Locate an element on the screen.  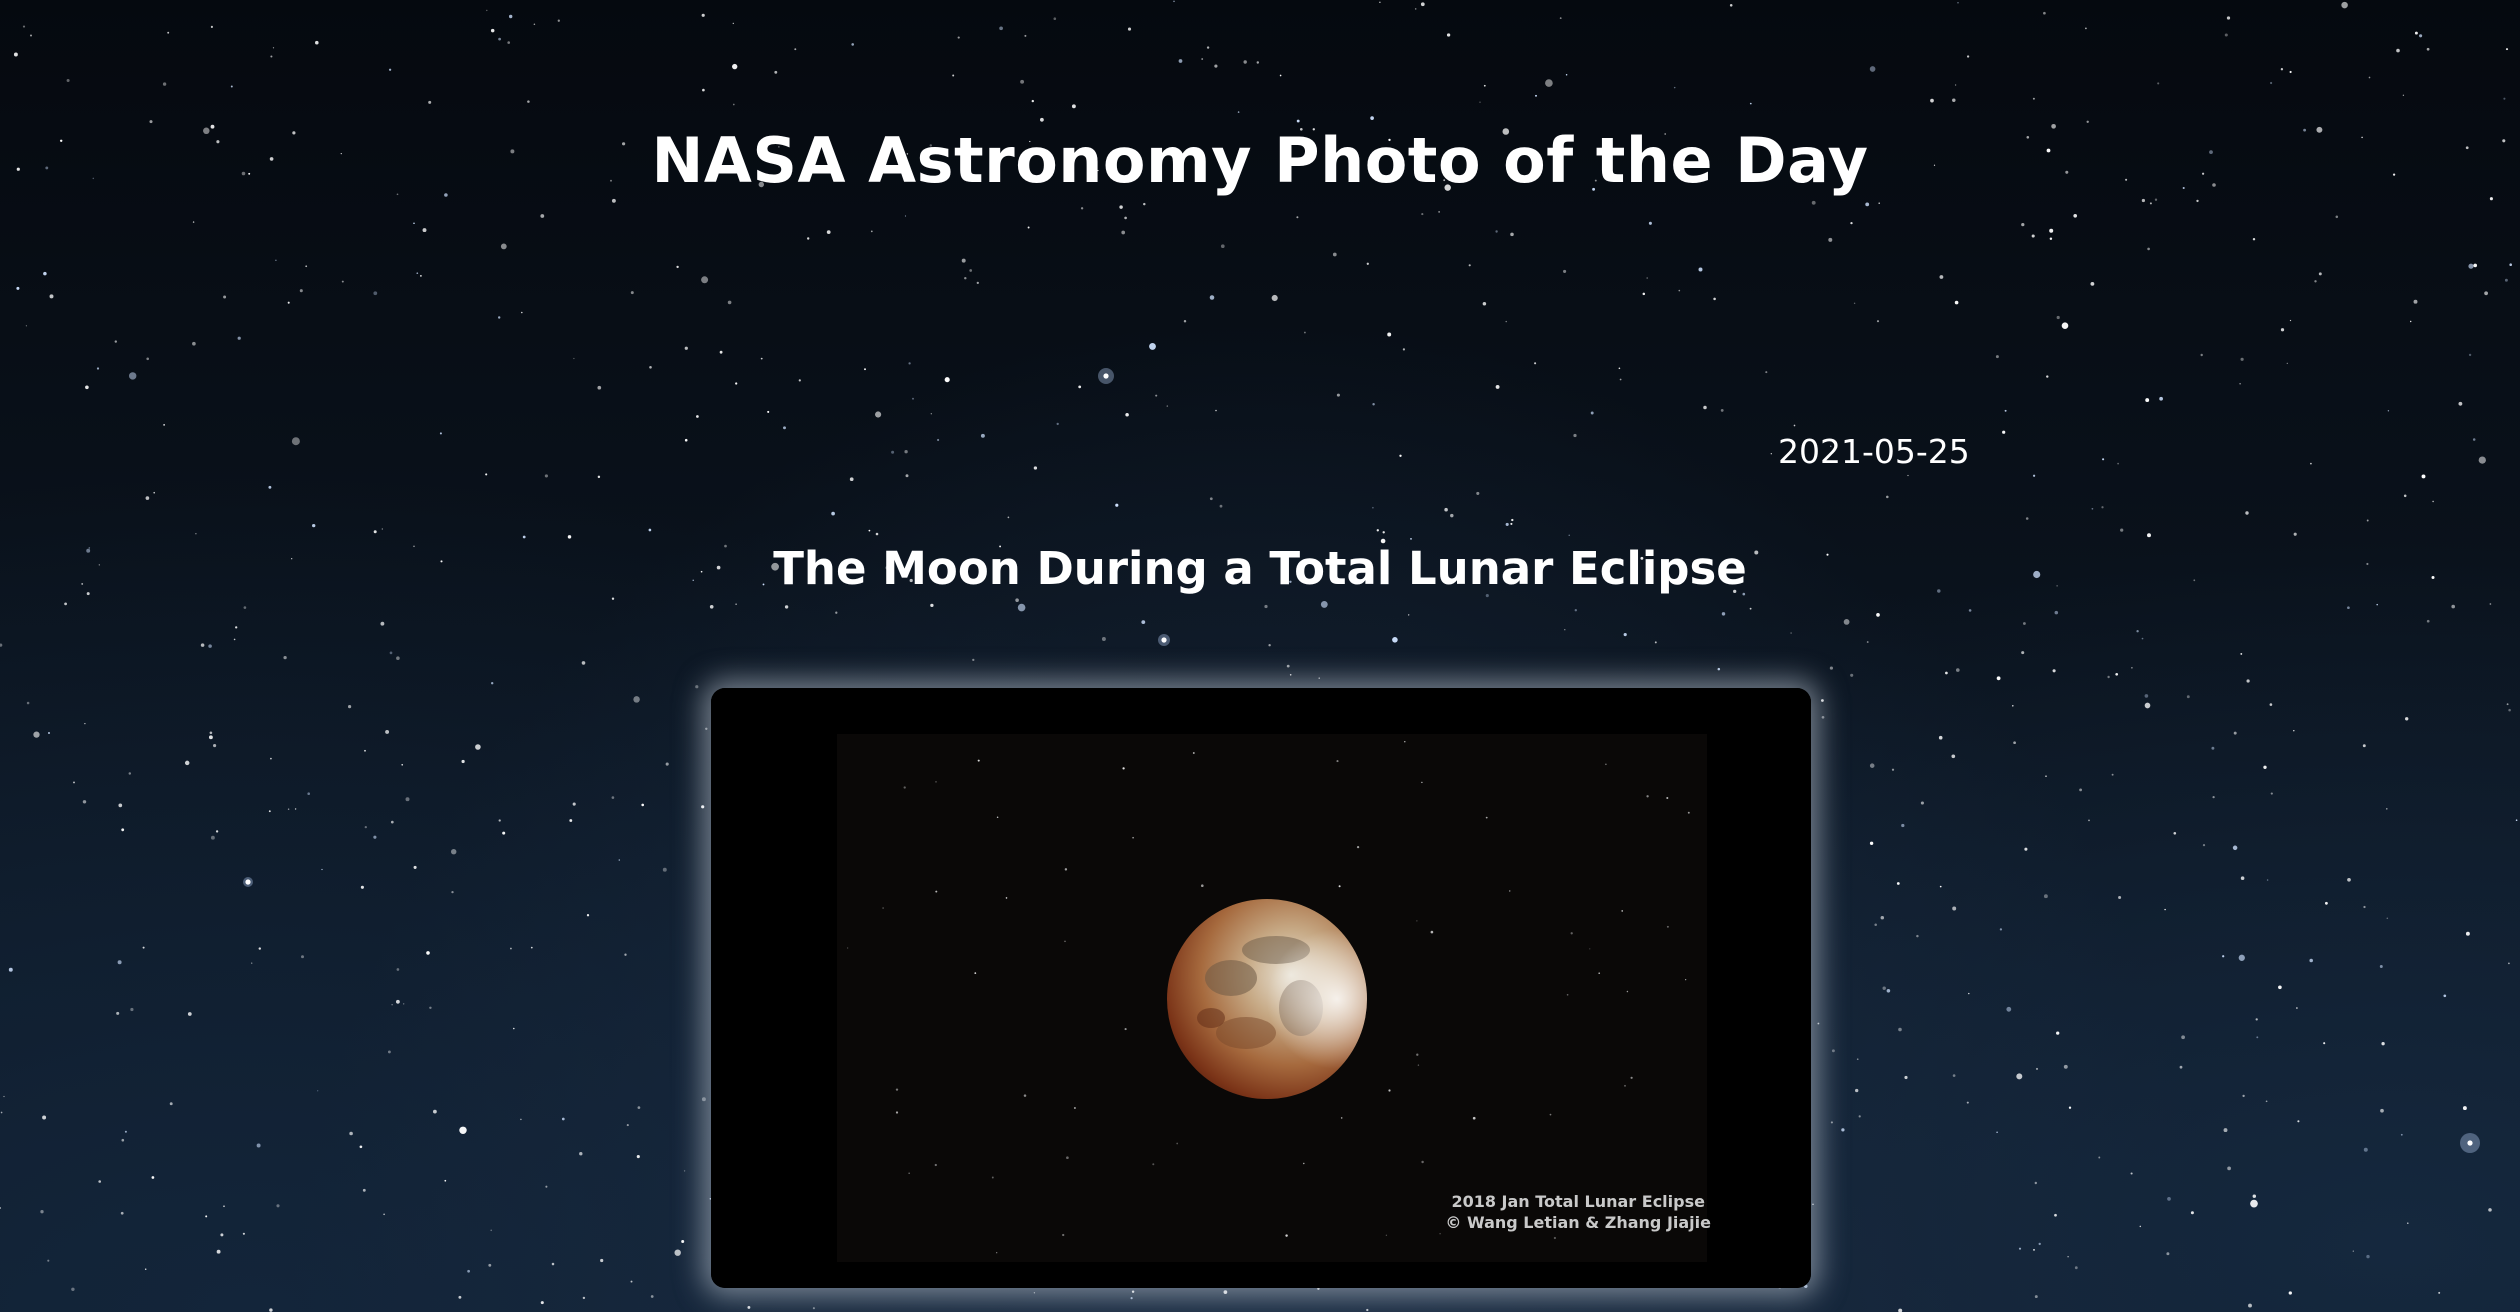
apod-title: The Moon During a Total Lunar Eclipse is located at coordinates (1260, 568).